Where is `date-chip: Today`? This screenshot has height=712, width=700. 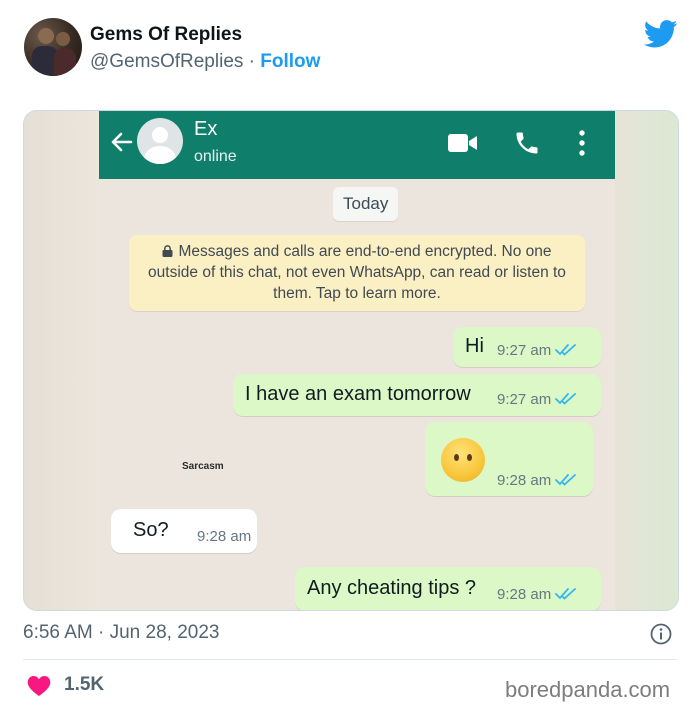
date-chip: Today is located at coordinates (366, 204).